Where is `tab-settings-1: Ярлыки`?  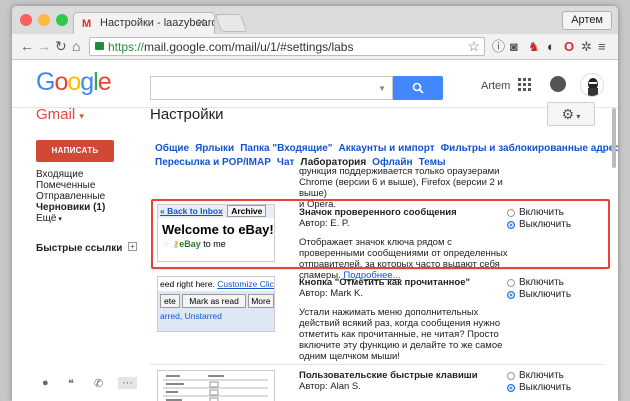 tab-settings-1: Ярлыки is located at coordinates (214, 148).